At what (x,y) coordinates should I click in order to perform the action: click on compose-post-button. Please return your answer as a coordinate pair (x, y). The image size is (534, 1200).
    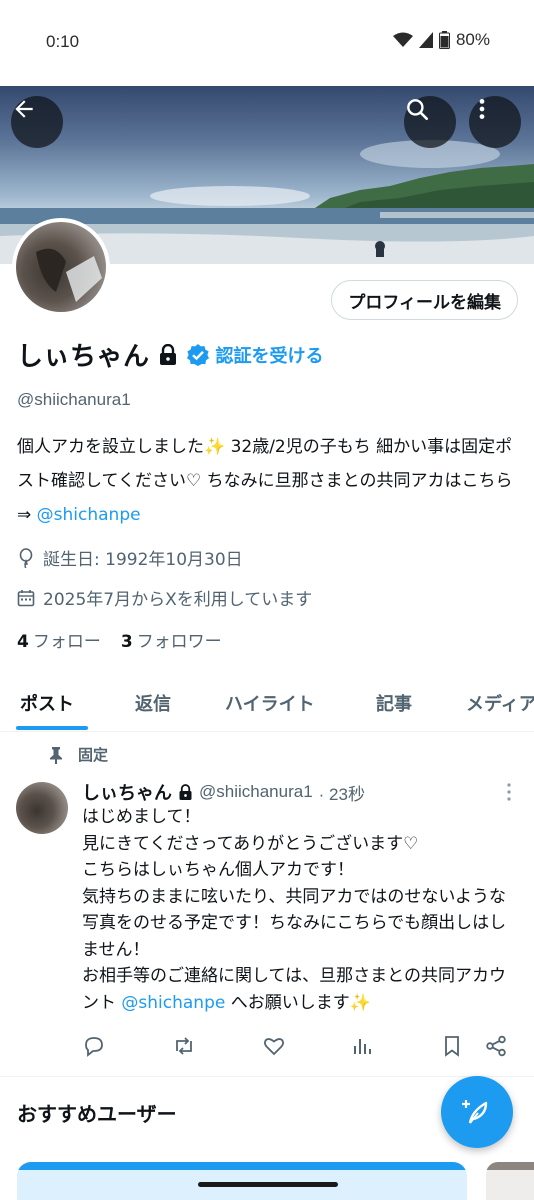
    Looking at the image, I should click on (477, 1112).